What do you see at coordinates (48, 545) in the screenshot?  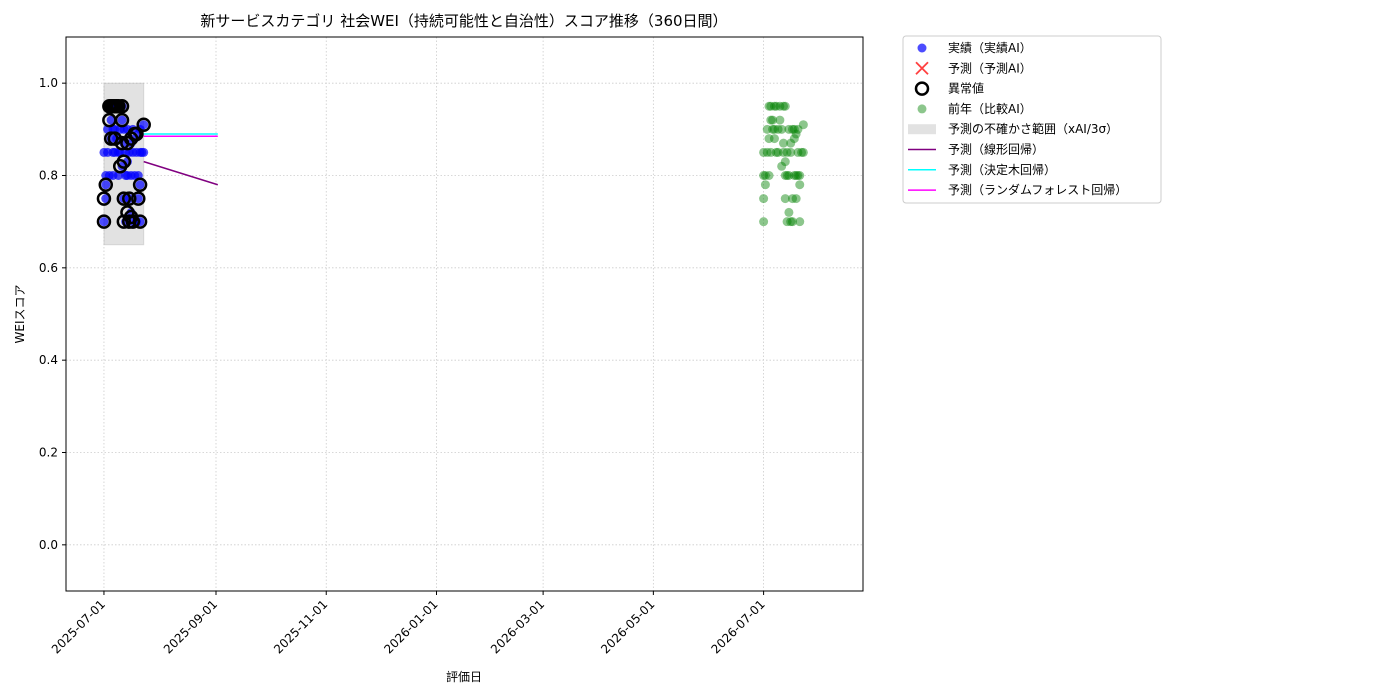 I see `y-tick-label: 0.0` at bounding box center [48, 545].